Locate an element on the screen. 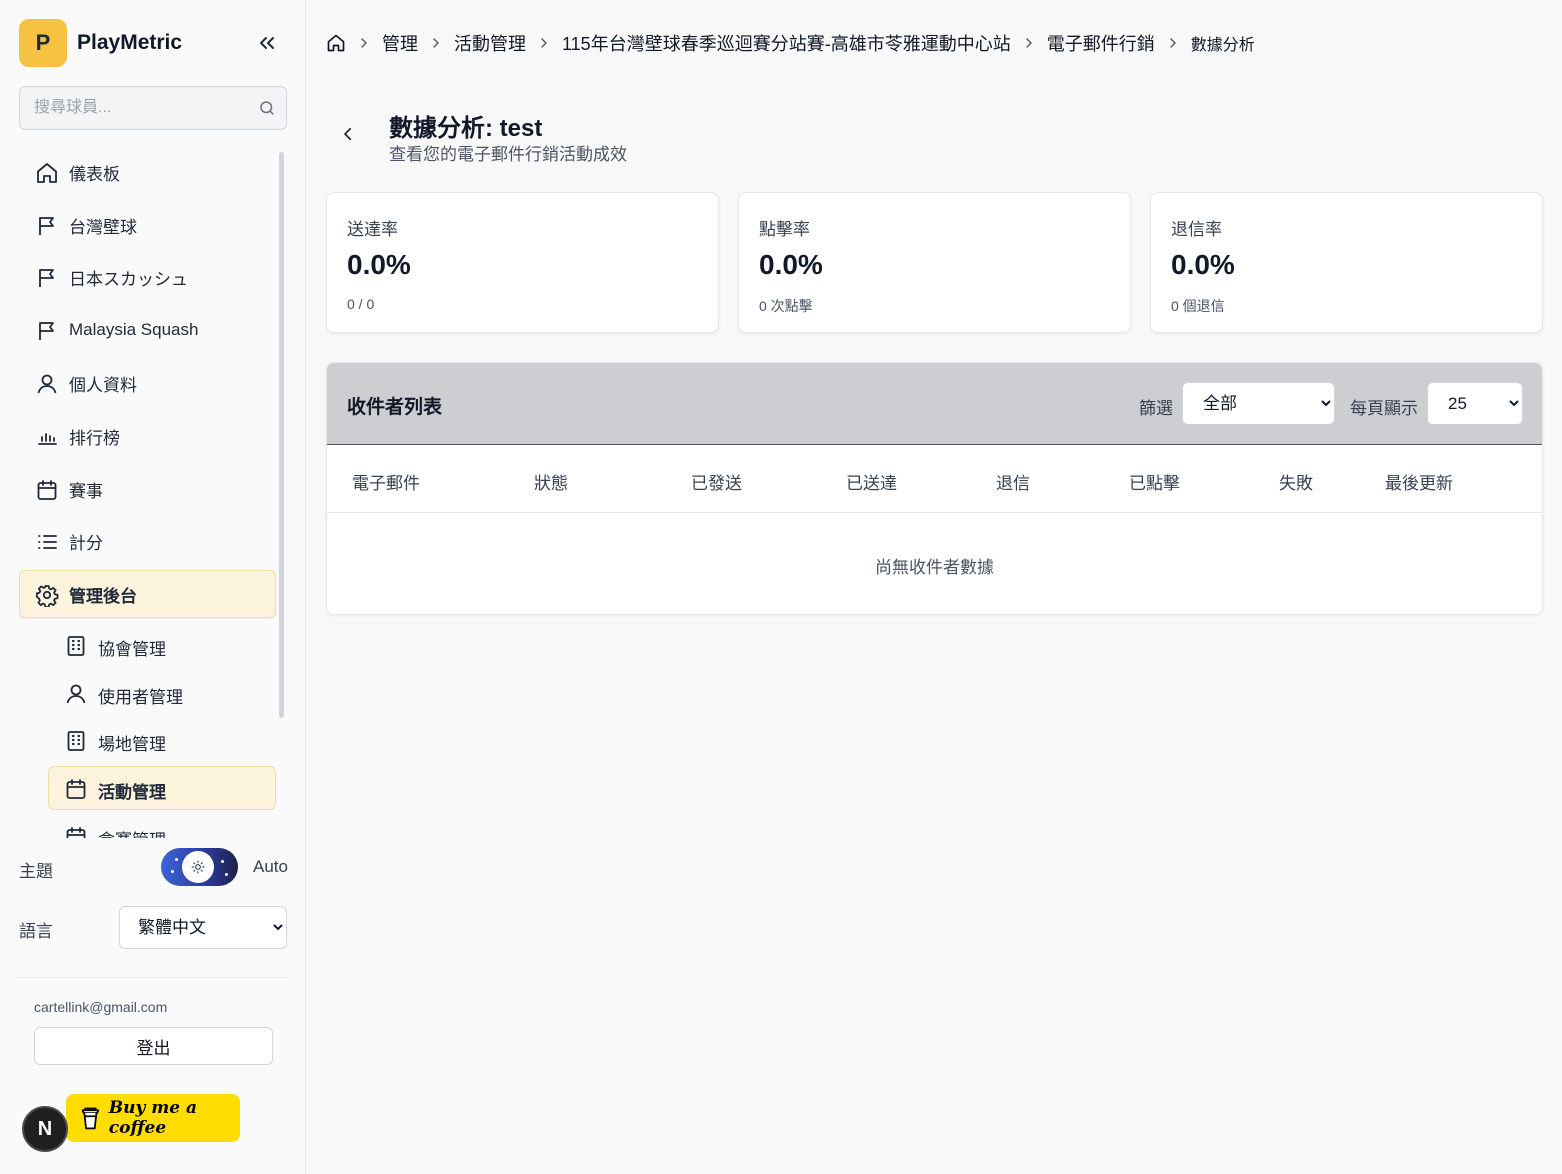 The height and width of the screenshot is (1174, 1562). per-page-select: 25 is located at coordinates (1475, 403).